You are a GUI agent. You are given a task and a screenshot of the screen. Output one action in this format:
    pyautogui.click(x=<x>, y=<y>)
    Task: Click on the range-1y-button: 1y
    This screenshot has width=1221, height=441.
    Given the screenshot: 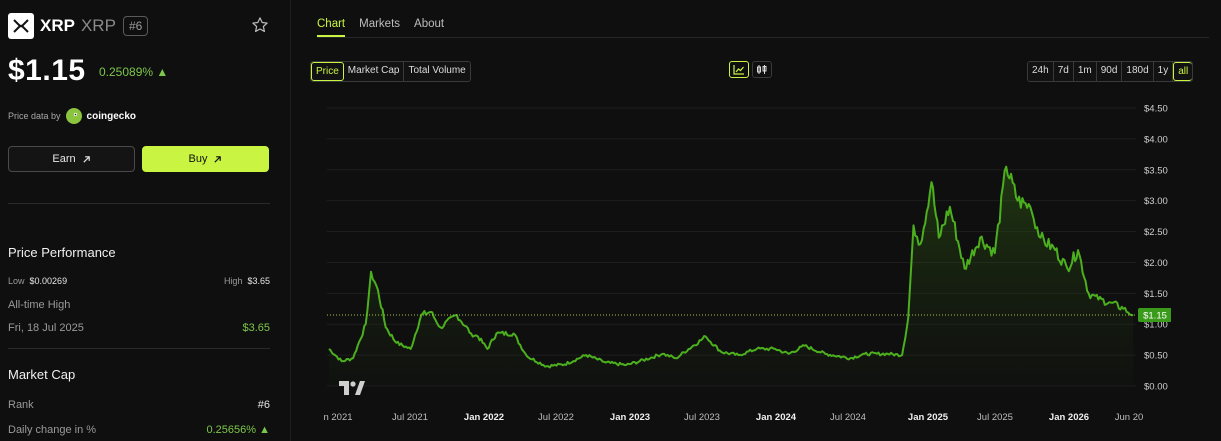 What is the action you would take?
    pyautogui.click(x=1163, y=71)
    